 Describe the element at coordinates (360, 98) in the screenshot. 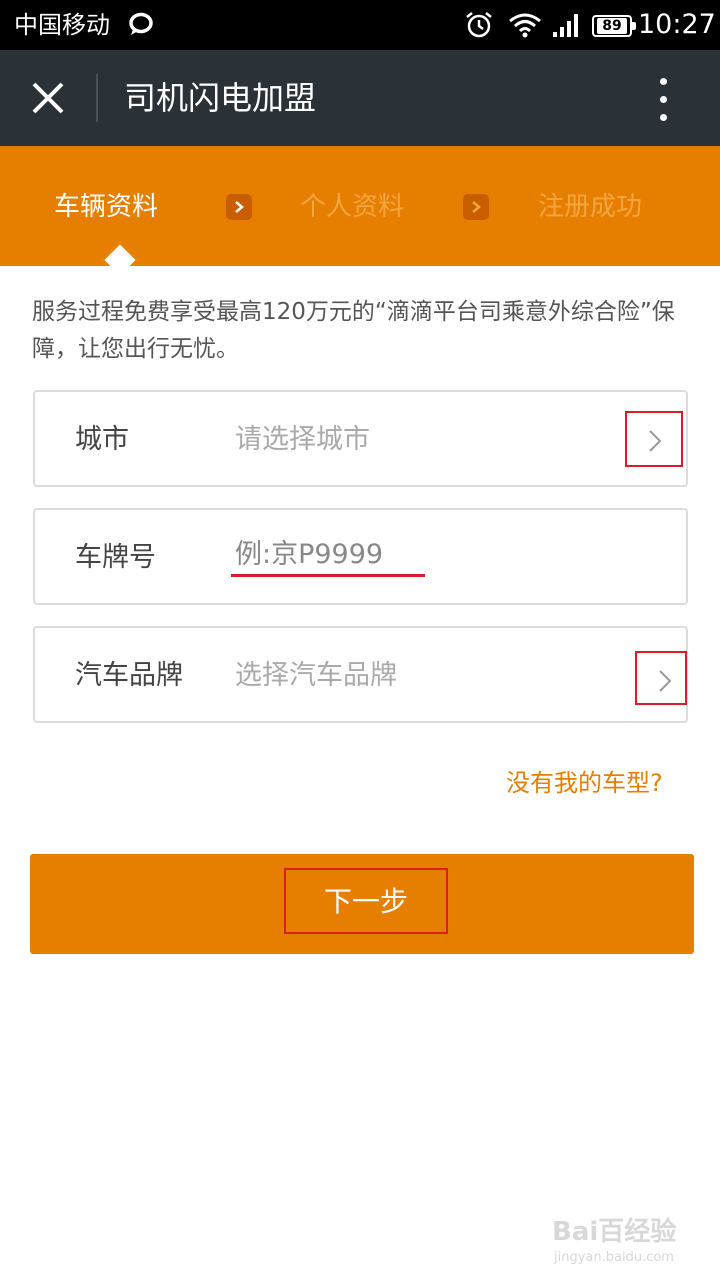

I see `title-bar: 司机闪电加盟` at that location.